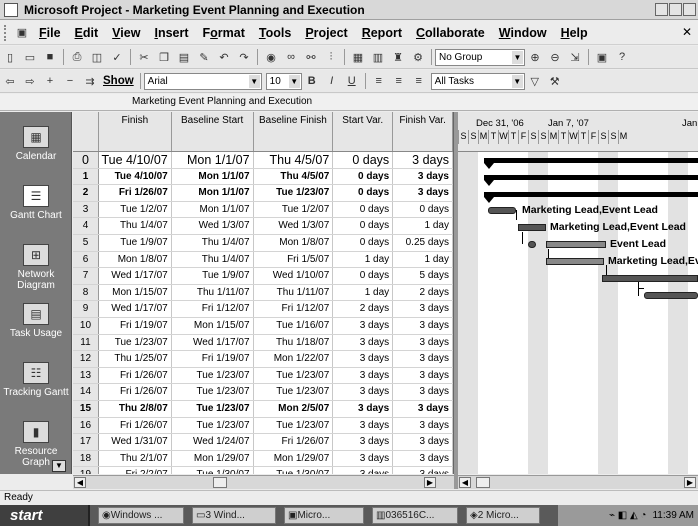 The image size is (698, 526). What do you see at coordinates (294, 276) in the screenshot?
I see `cell-baseline-finish: Wed 1/10/07` at bounding box center [294, 276].